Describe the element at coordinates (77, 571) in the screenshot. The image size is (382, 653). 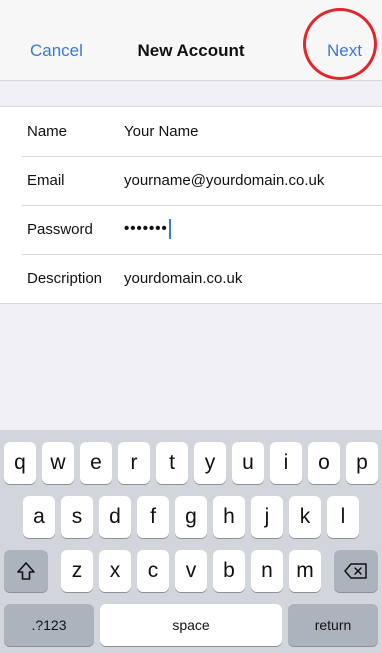
I see `key-z: z` at that location.